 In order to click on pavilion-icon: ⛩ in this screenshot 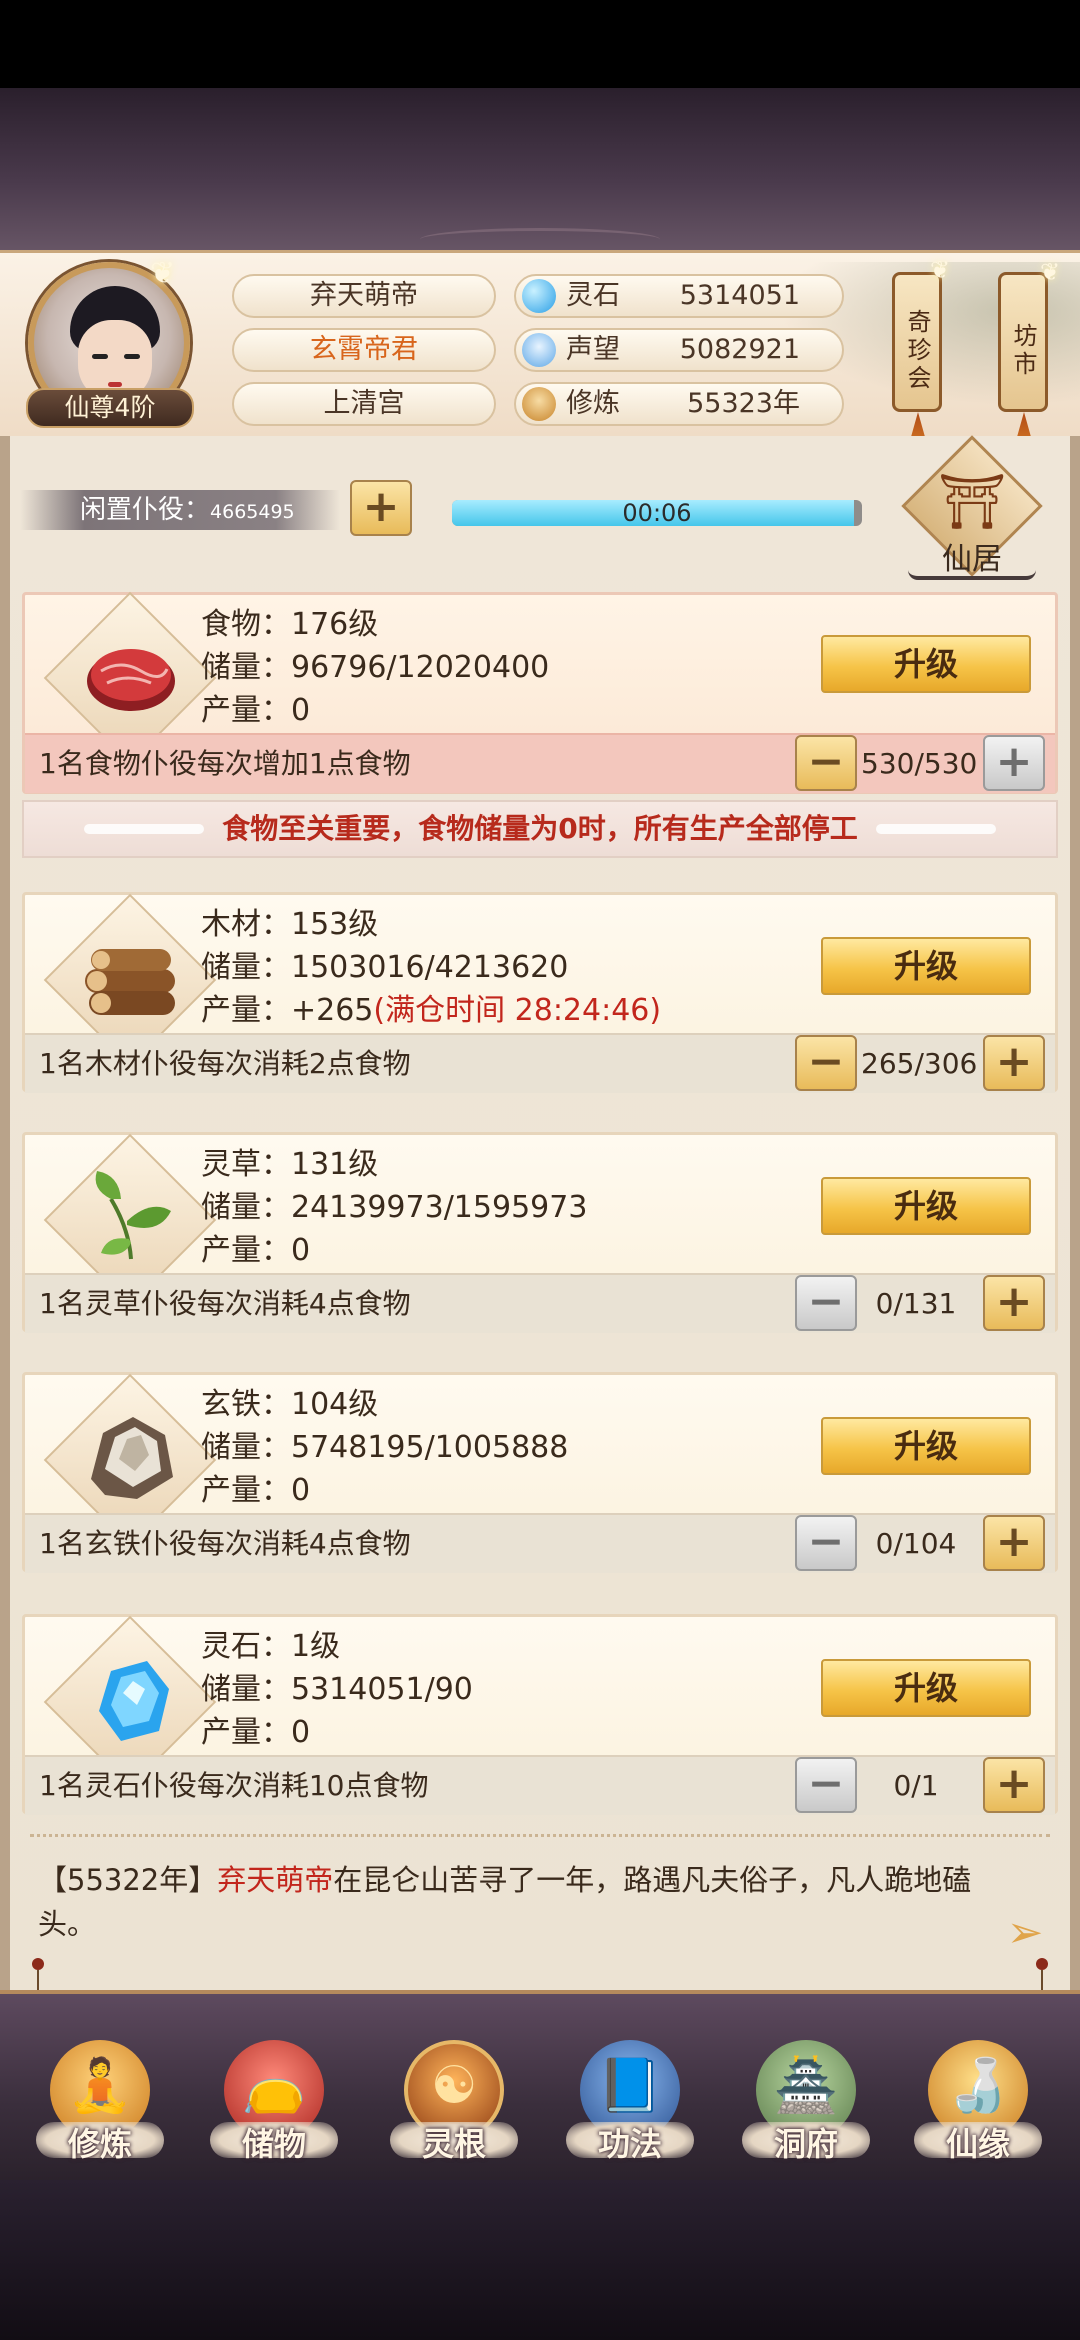, I will do `click(972, 505)`.